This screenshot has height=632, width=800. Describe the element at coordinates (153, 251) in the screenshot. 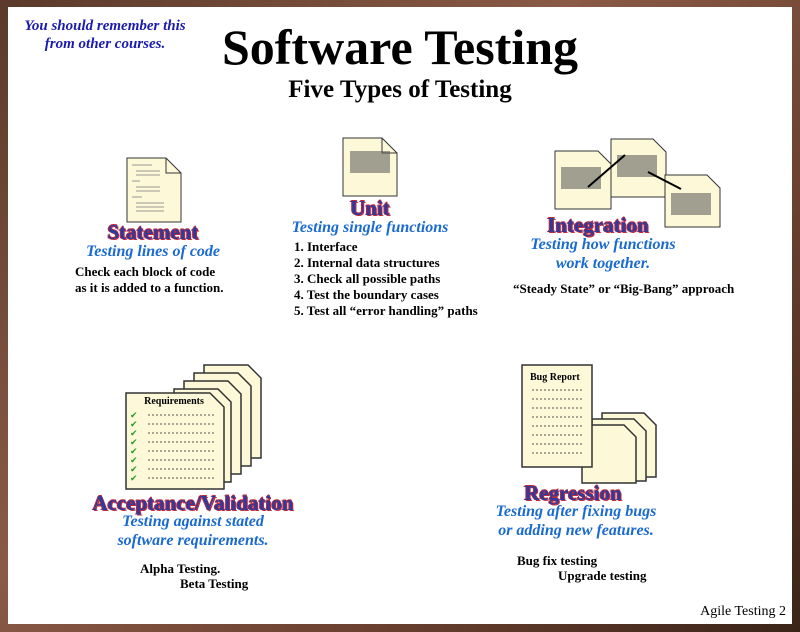

I see `statement-subheading: Testing lines of code` at that location.